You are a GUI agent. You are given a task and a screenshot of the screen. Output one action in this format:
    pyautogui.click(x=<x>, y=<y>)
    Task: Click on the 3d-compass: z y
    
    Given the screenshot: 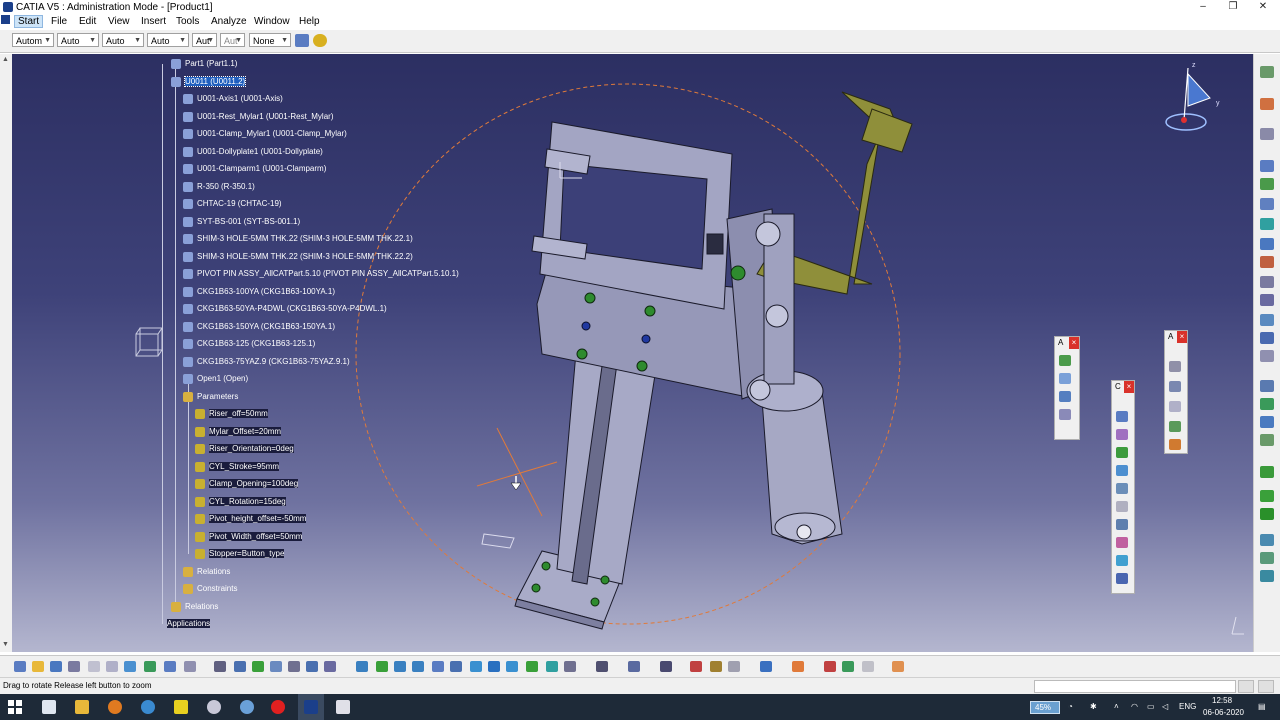 What is the action you would take?
    pyautogui.click(x=1192, y=97)
    